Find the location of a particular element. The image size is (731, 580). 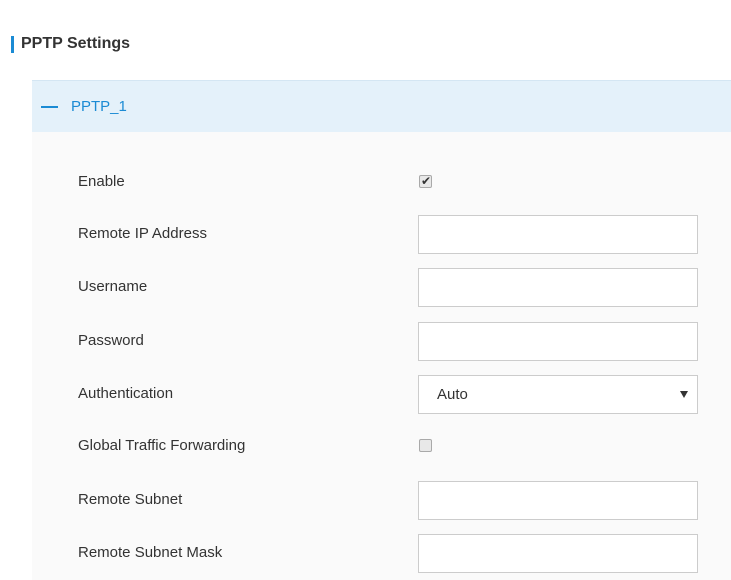

authentication-label: Authentication is located at coordinates (126, 393).